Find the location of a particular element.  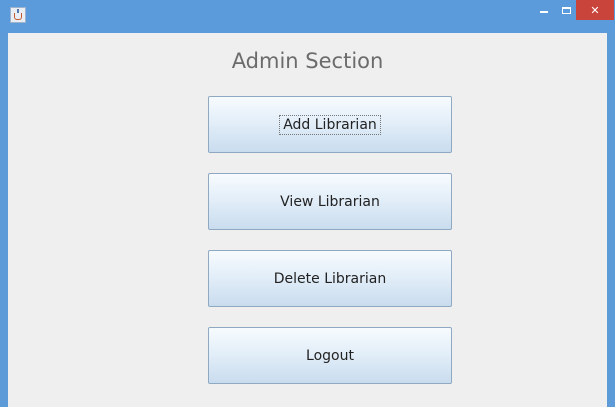

maximize-button is located at coordinates (566, 10).